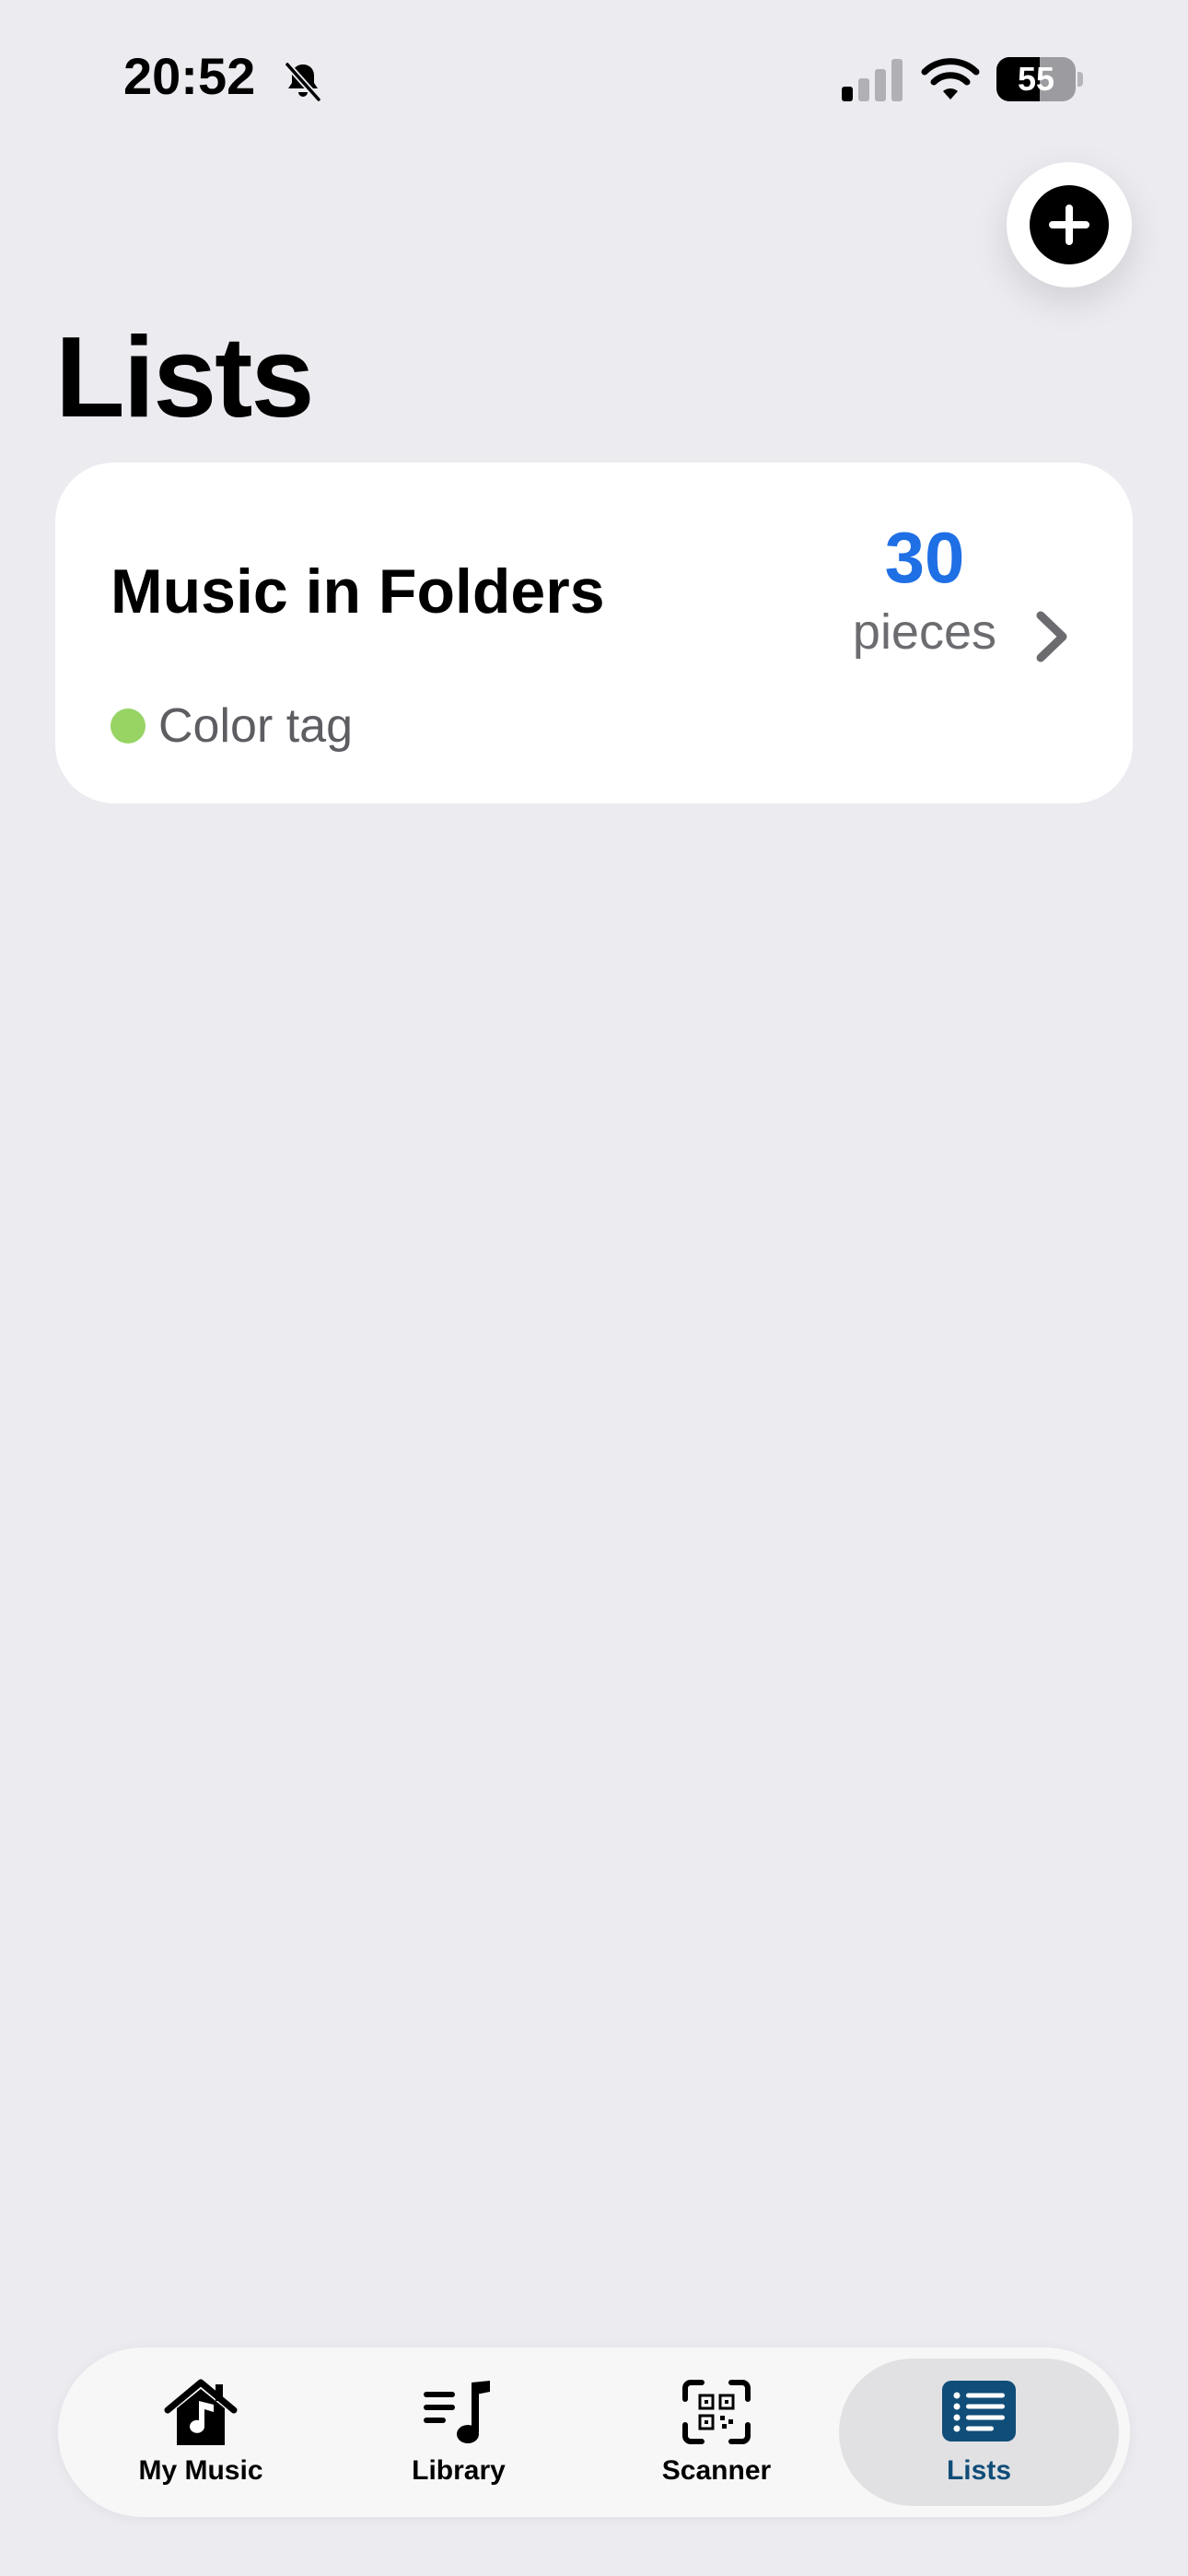  I want to click on chevron-right-icon, so click(1051, 636).